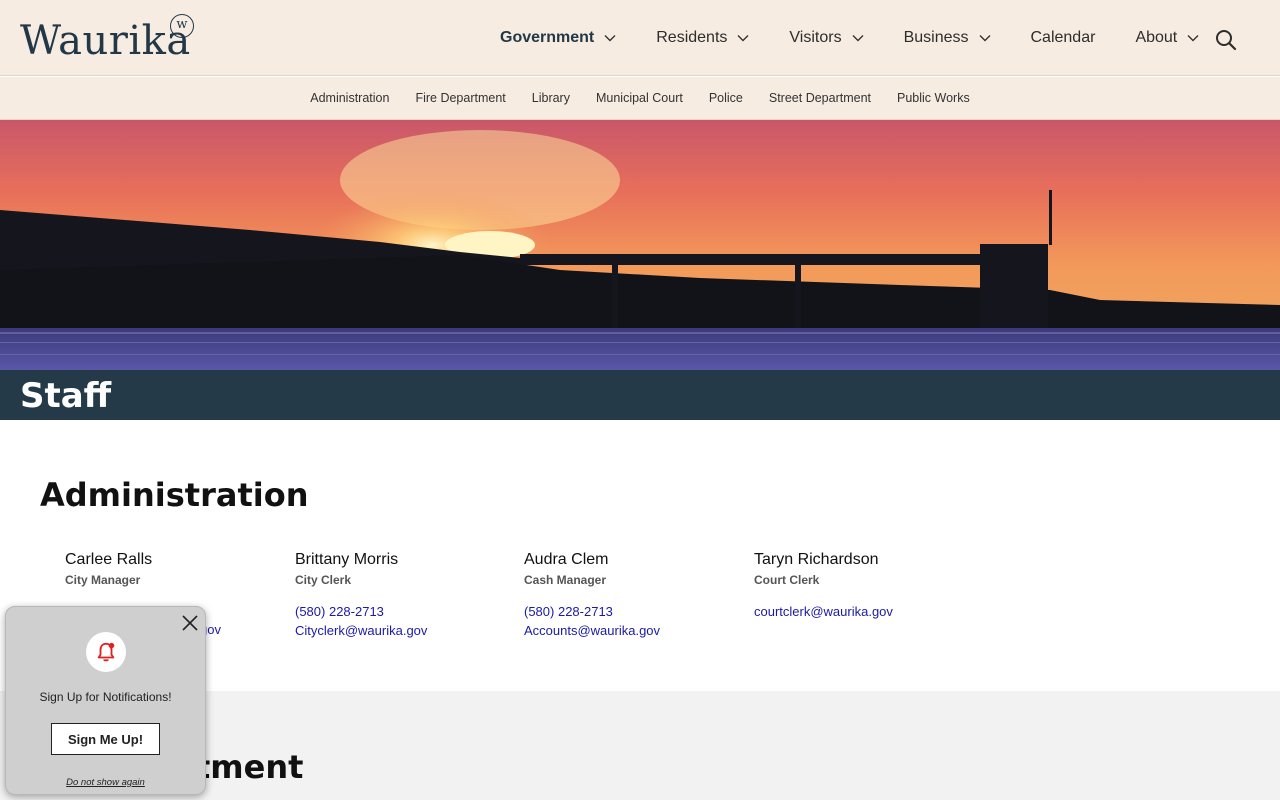  I want to click on page-title: Staff, so click(66, 396).